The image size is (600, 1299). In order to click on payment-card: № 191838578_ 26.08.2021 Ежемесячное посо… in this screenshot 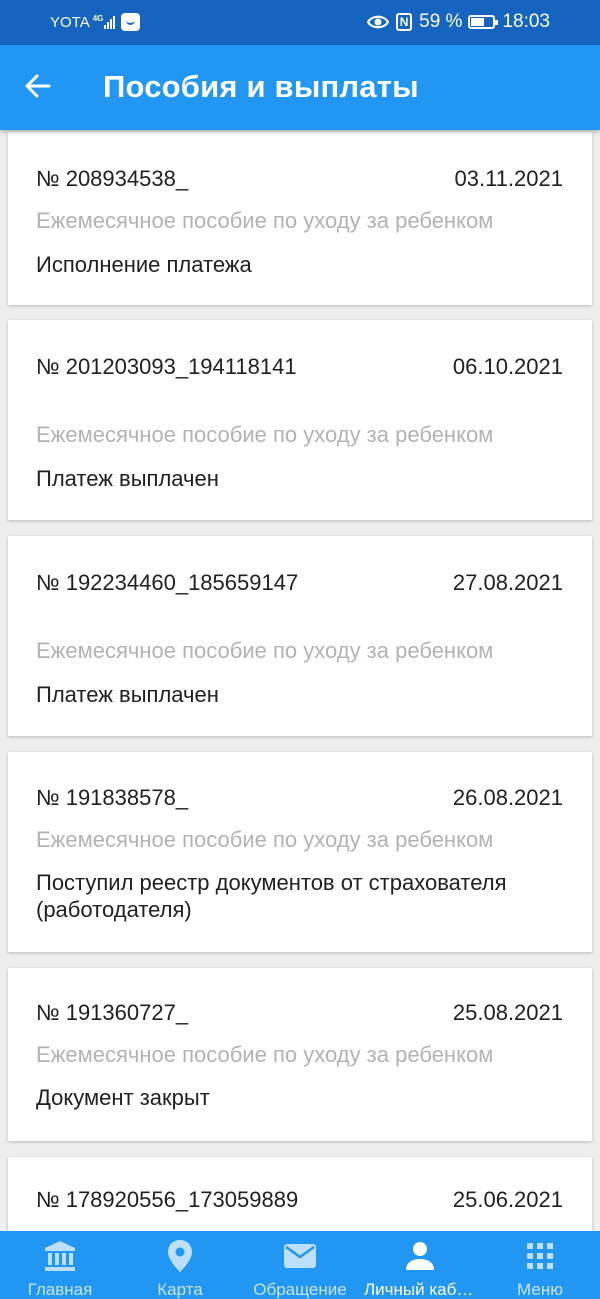, I will do `click(300, 852)`.